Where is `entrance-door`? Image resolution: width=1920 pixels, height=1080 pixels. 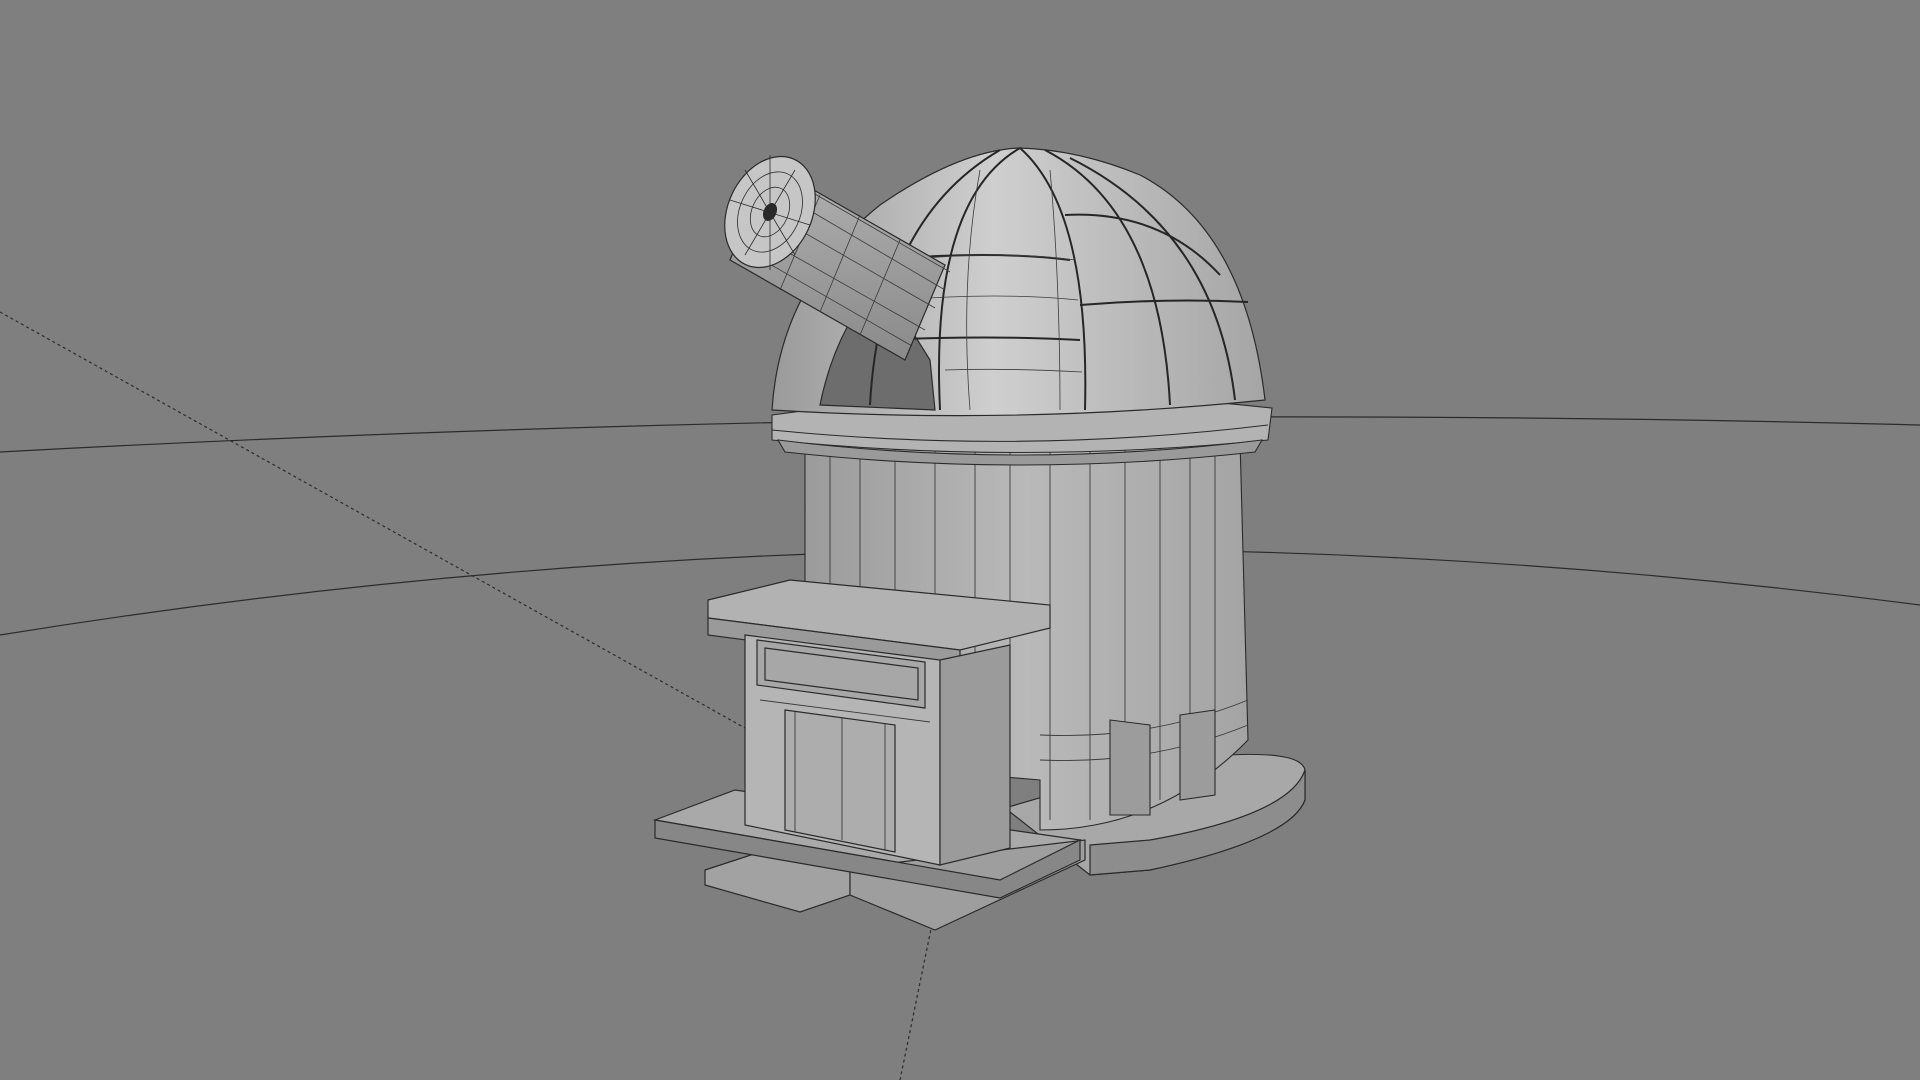 entrance-door is located at coordinates (840, 781).